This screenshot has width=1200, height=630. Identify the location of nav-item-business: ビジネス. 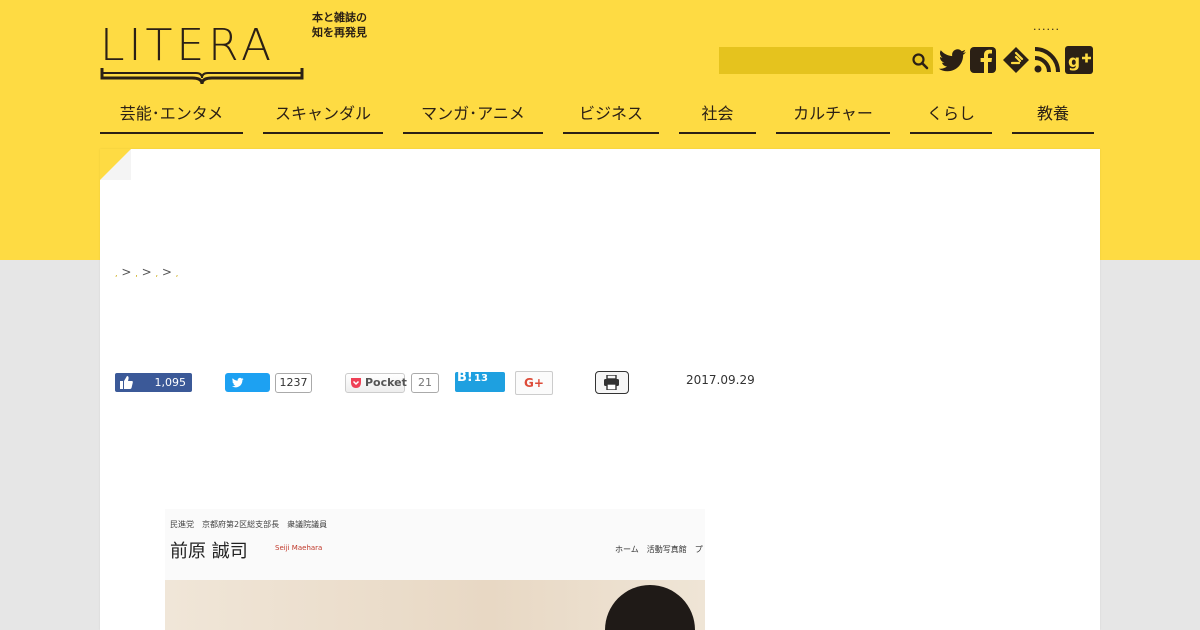
(611, 117).